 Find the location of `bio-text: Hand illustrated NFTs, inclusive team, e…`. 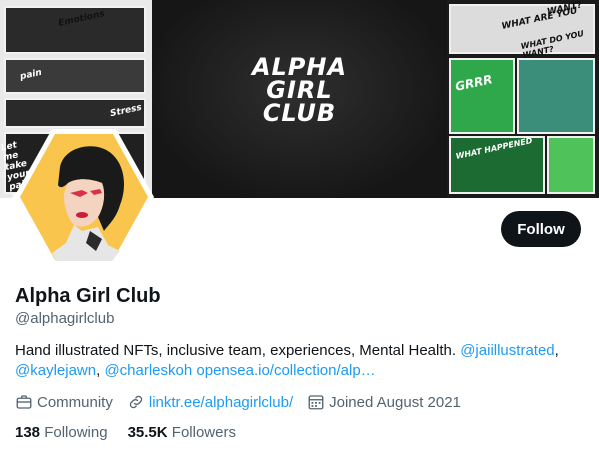

bio-text: Hand illustrated NFTs, inclusive team, e… is located at coordinates (236, 350).